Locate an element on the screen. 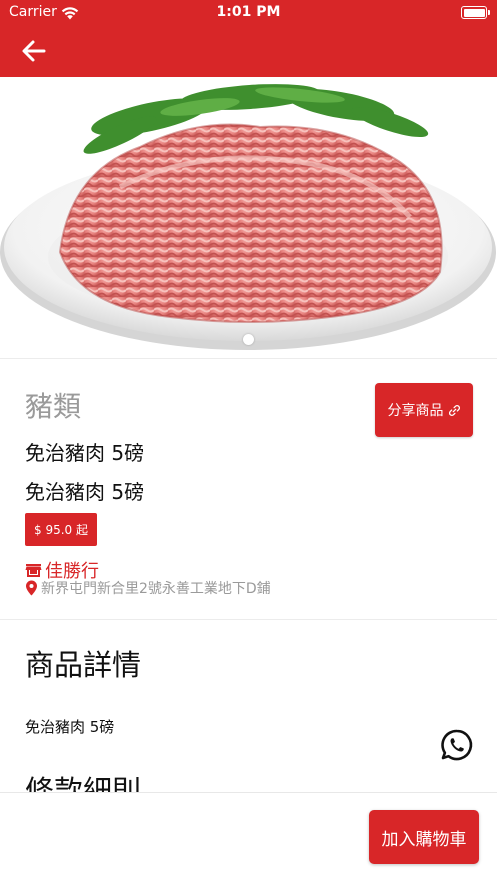 The height and width of the screenshot is (883, 497). nav-bar is located at coordinates (248, 51).